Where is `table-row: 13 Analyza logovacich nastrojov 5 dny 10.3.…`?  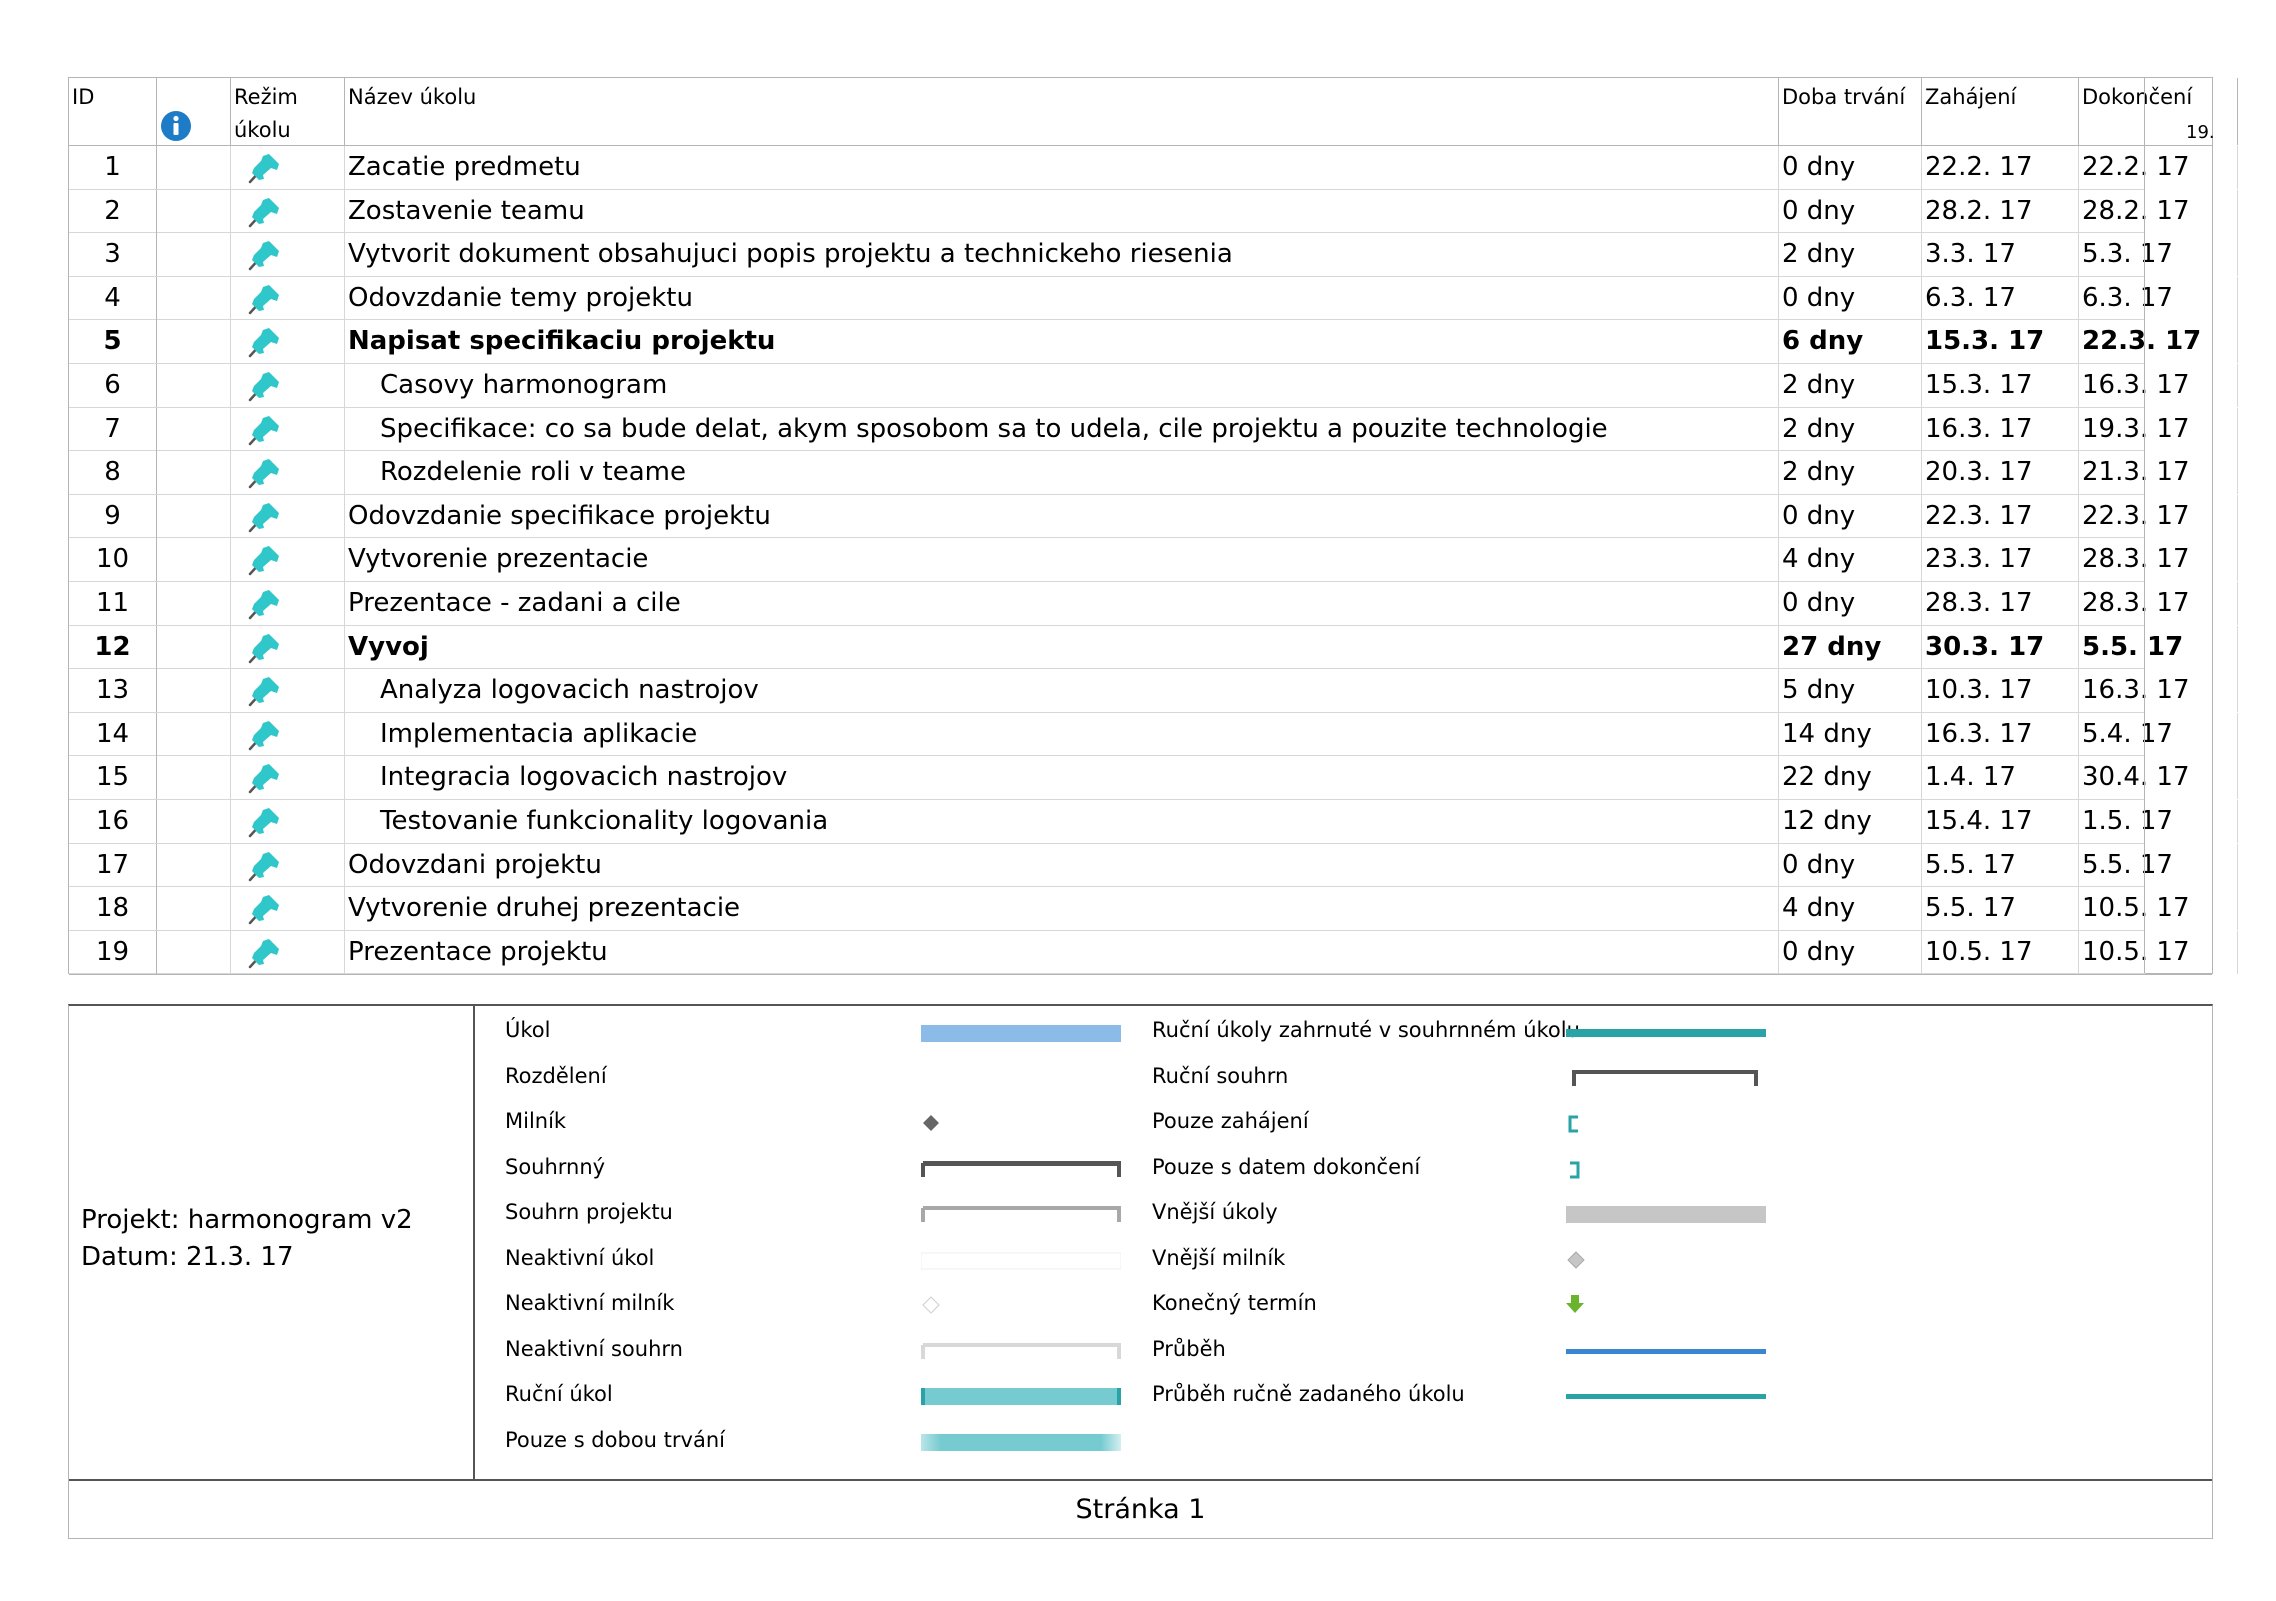 table-row: 13 Analyza logovacich nastrojov 5 dny 10.3.… is located at coordinates (1153, 691).